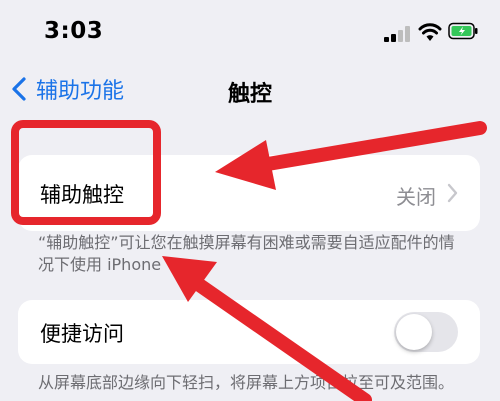 The width and height of the screenshot is (500, 401). I want to click on wifi-icon, so click(430, 32).